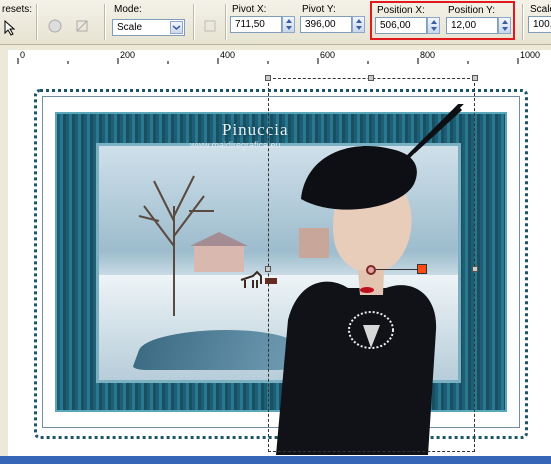 The height and width of the screenshot is (464, 551). I want to click on vertical-ruler, so click(15, 264).